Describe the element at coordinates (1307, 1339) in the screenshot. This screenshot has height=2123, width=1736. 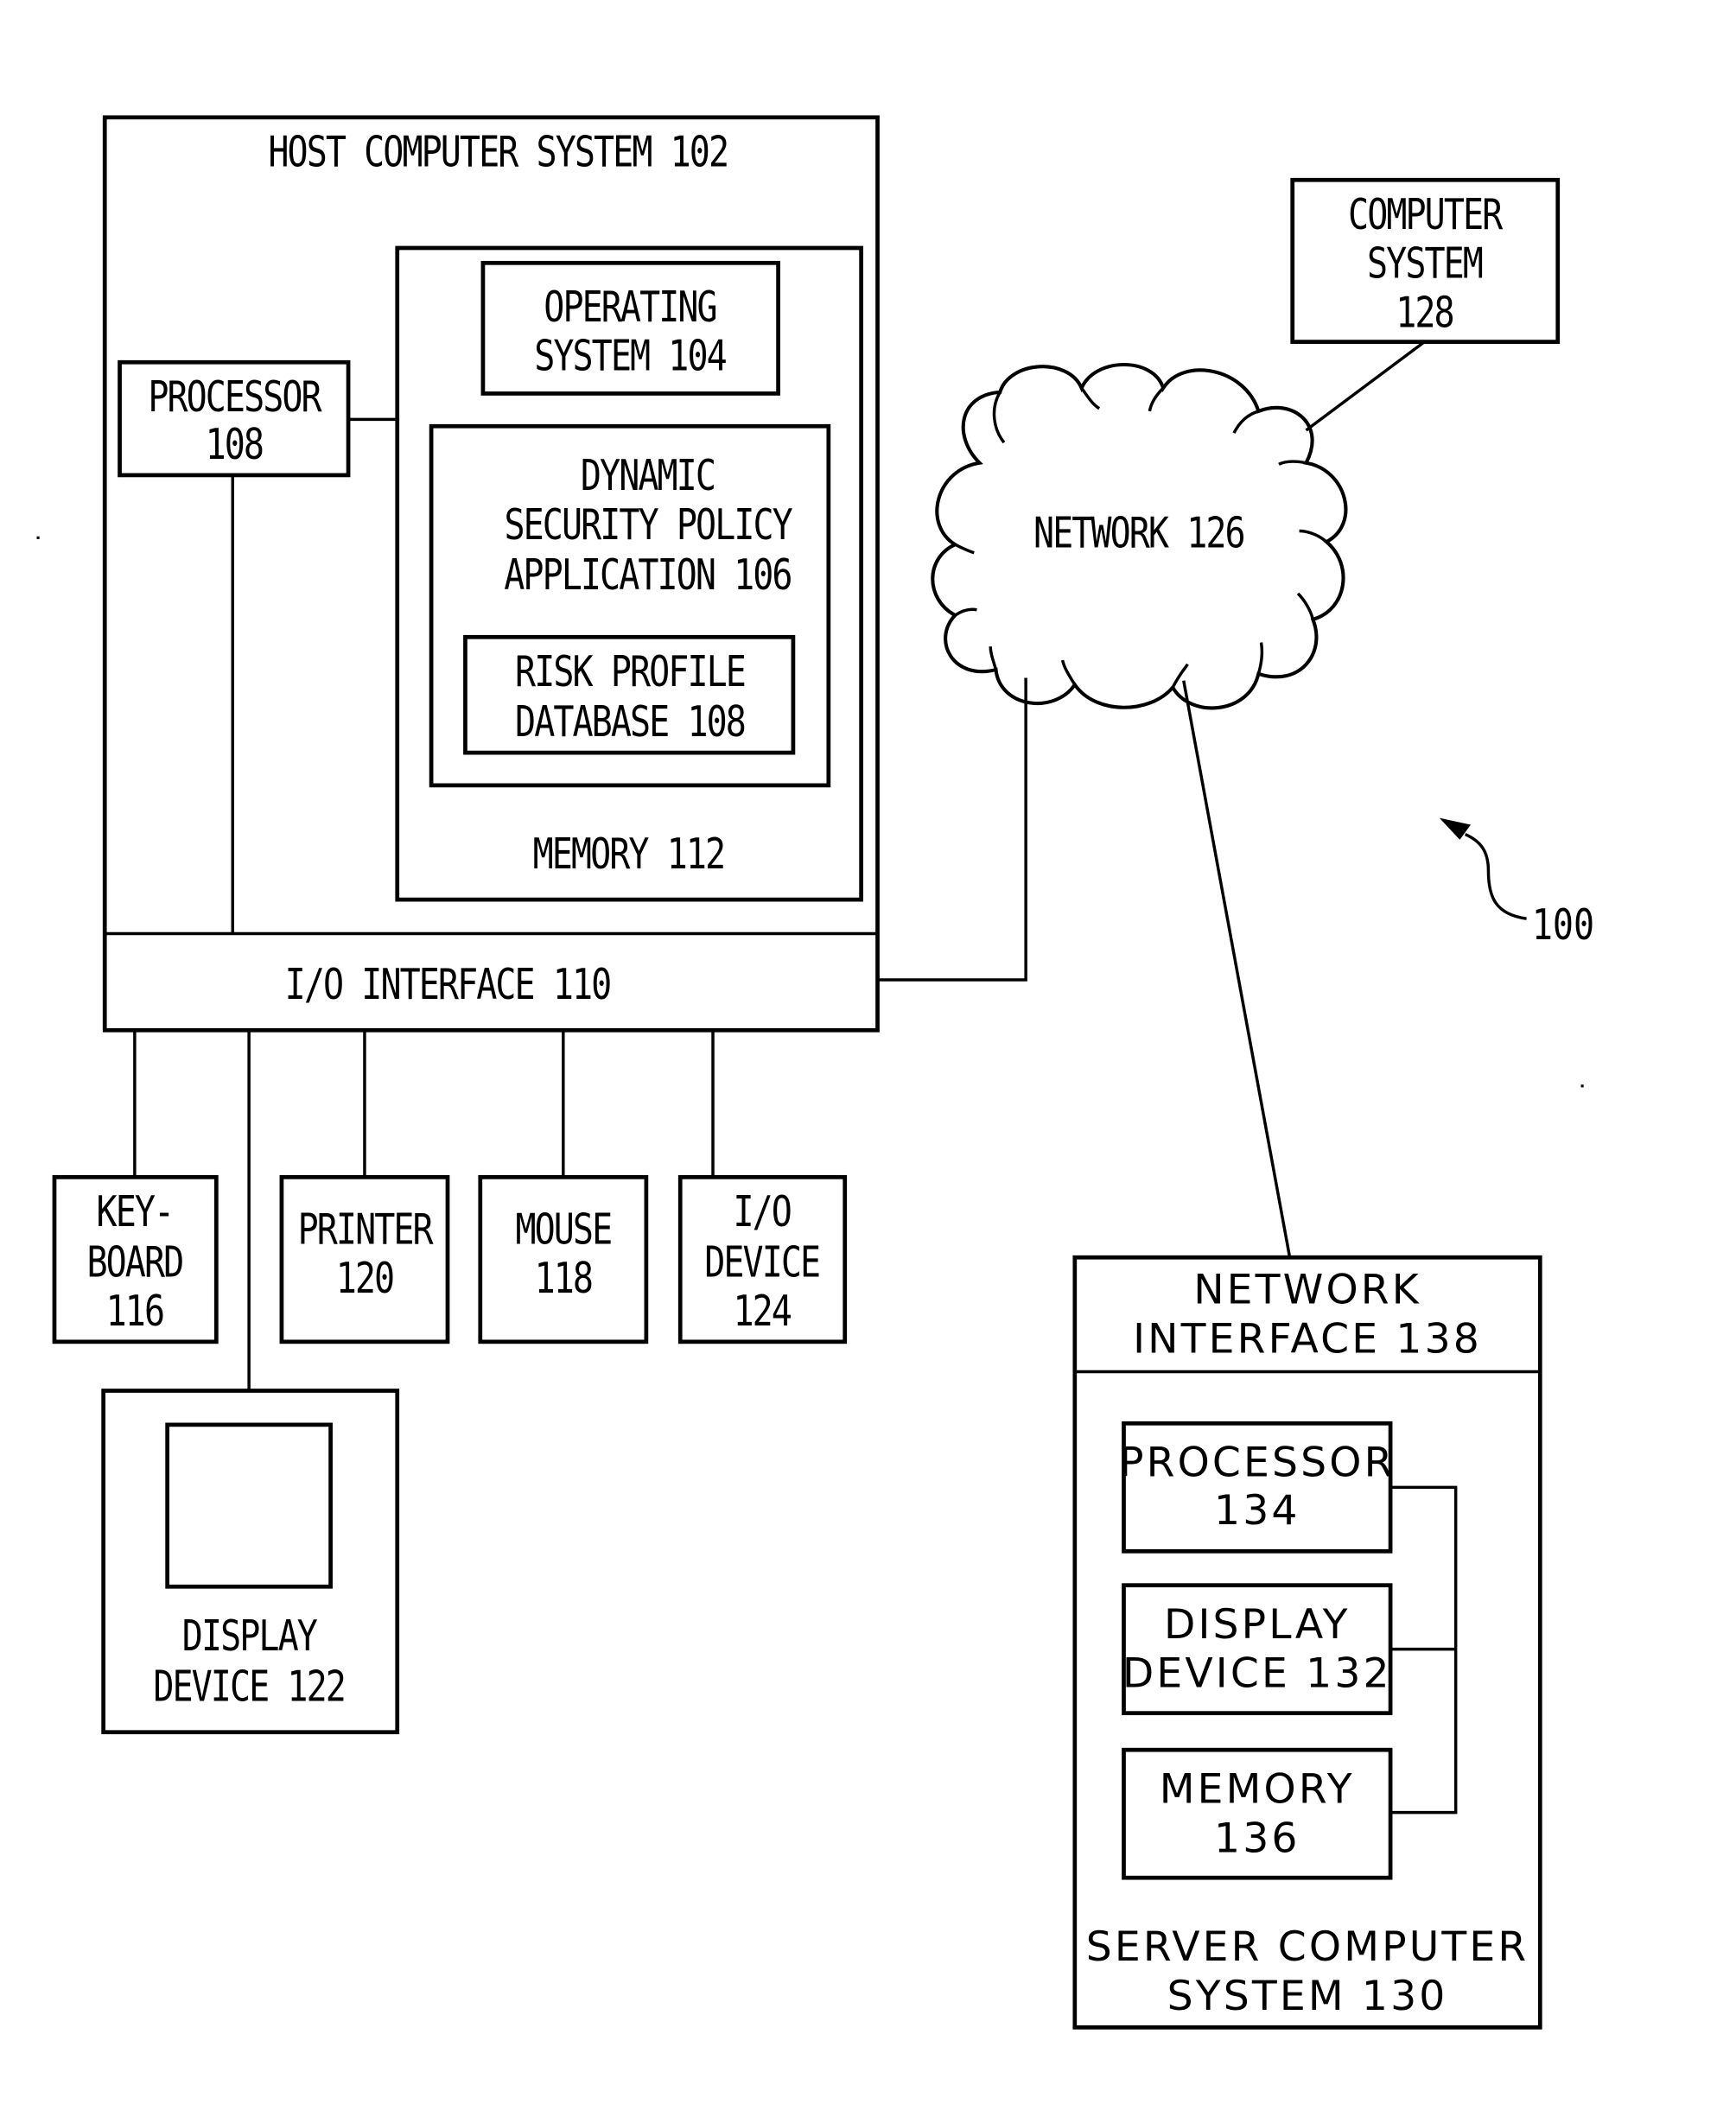
I see `network-interface-label-line2: INTERFACE 138` at that location.